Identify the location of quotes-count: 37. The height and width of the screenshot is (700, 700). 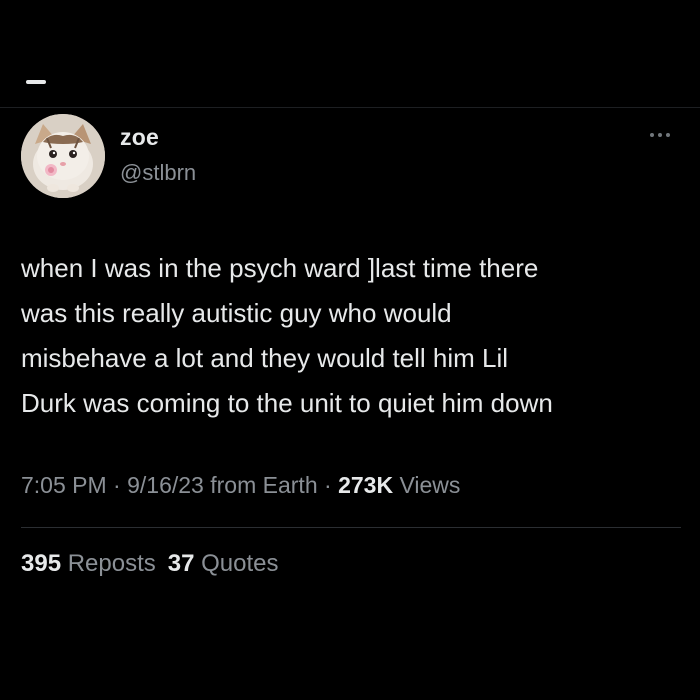
(181, 563).